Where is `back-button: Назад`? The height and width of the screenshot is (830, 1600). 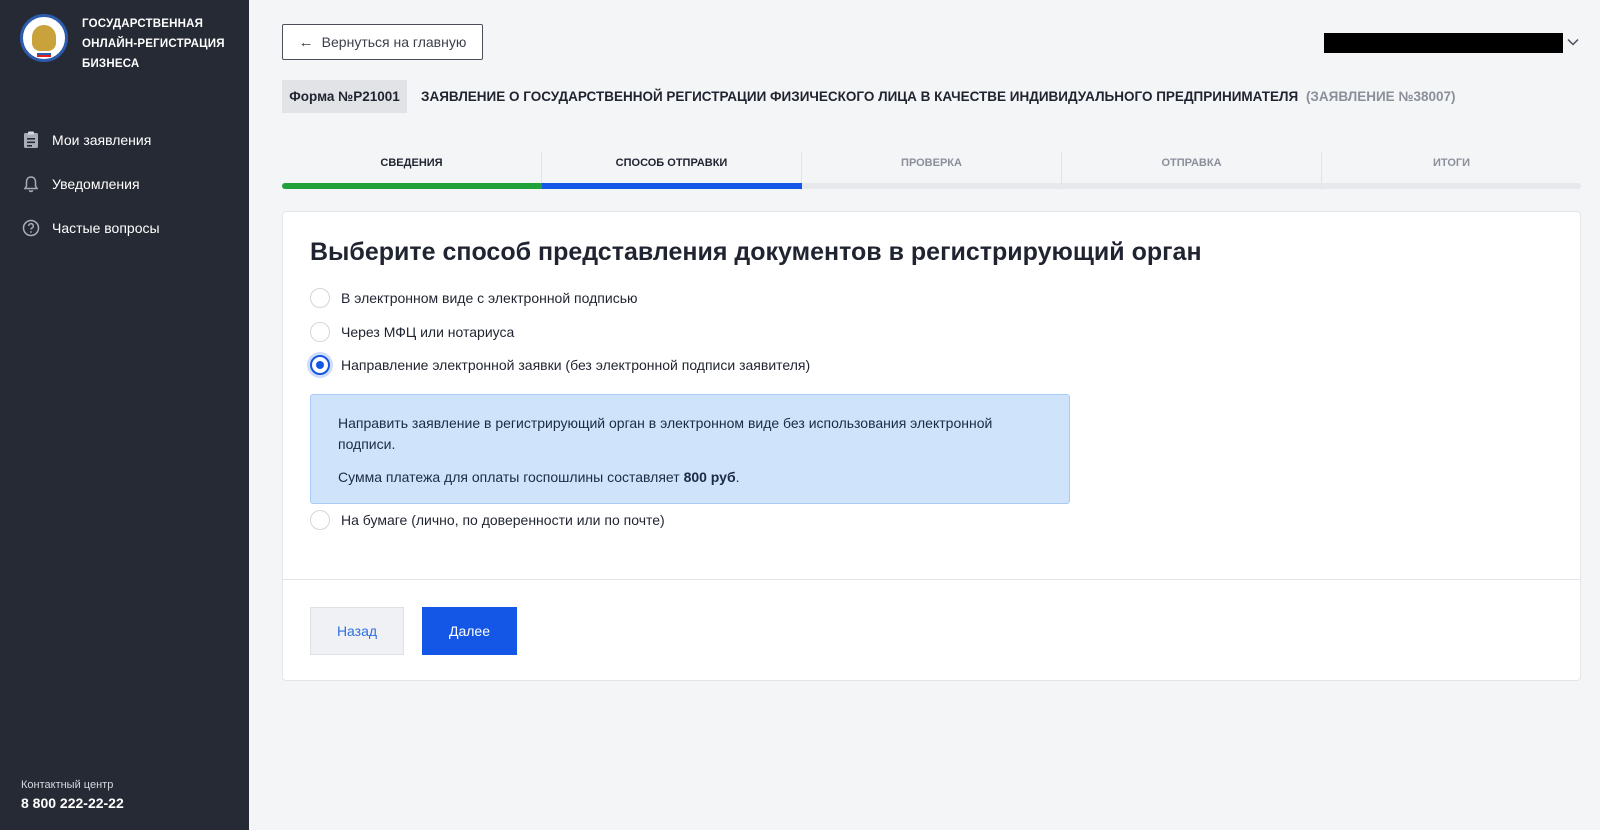 back-button: Назад is located at coordinates (357, 631).